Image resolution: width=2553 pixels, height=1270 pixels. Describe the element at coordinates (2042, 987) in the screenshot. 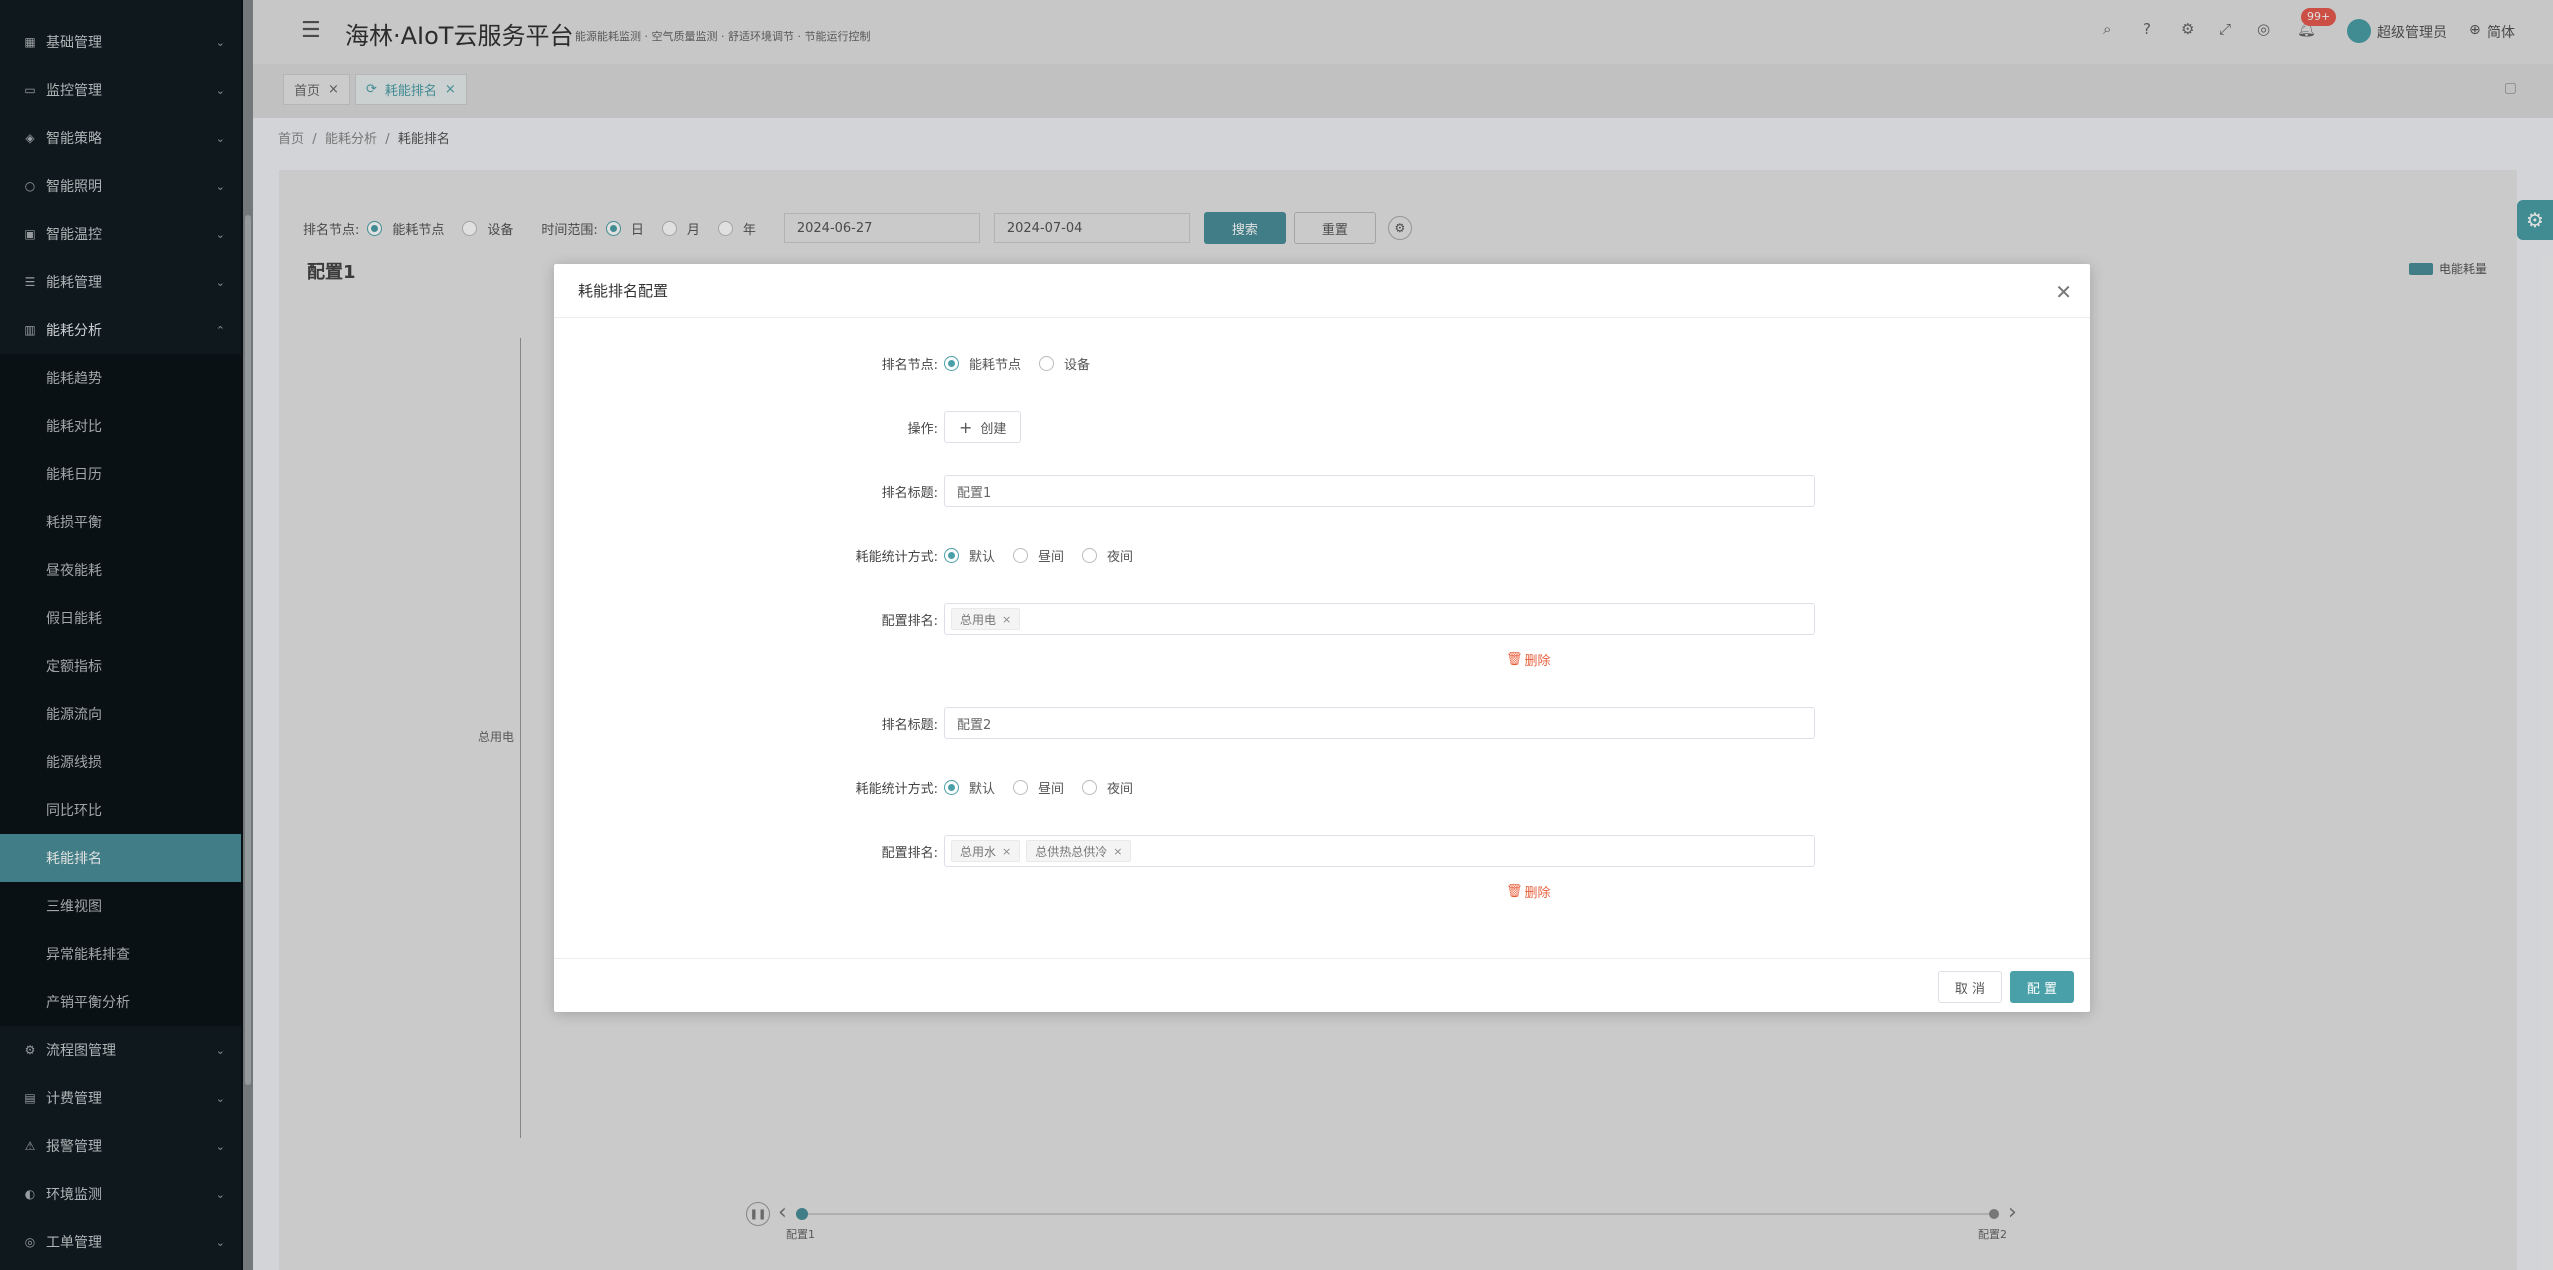

I see `confirm-button: 配 置` at that location.